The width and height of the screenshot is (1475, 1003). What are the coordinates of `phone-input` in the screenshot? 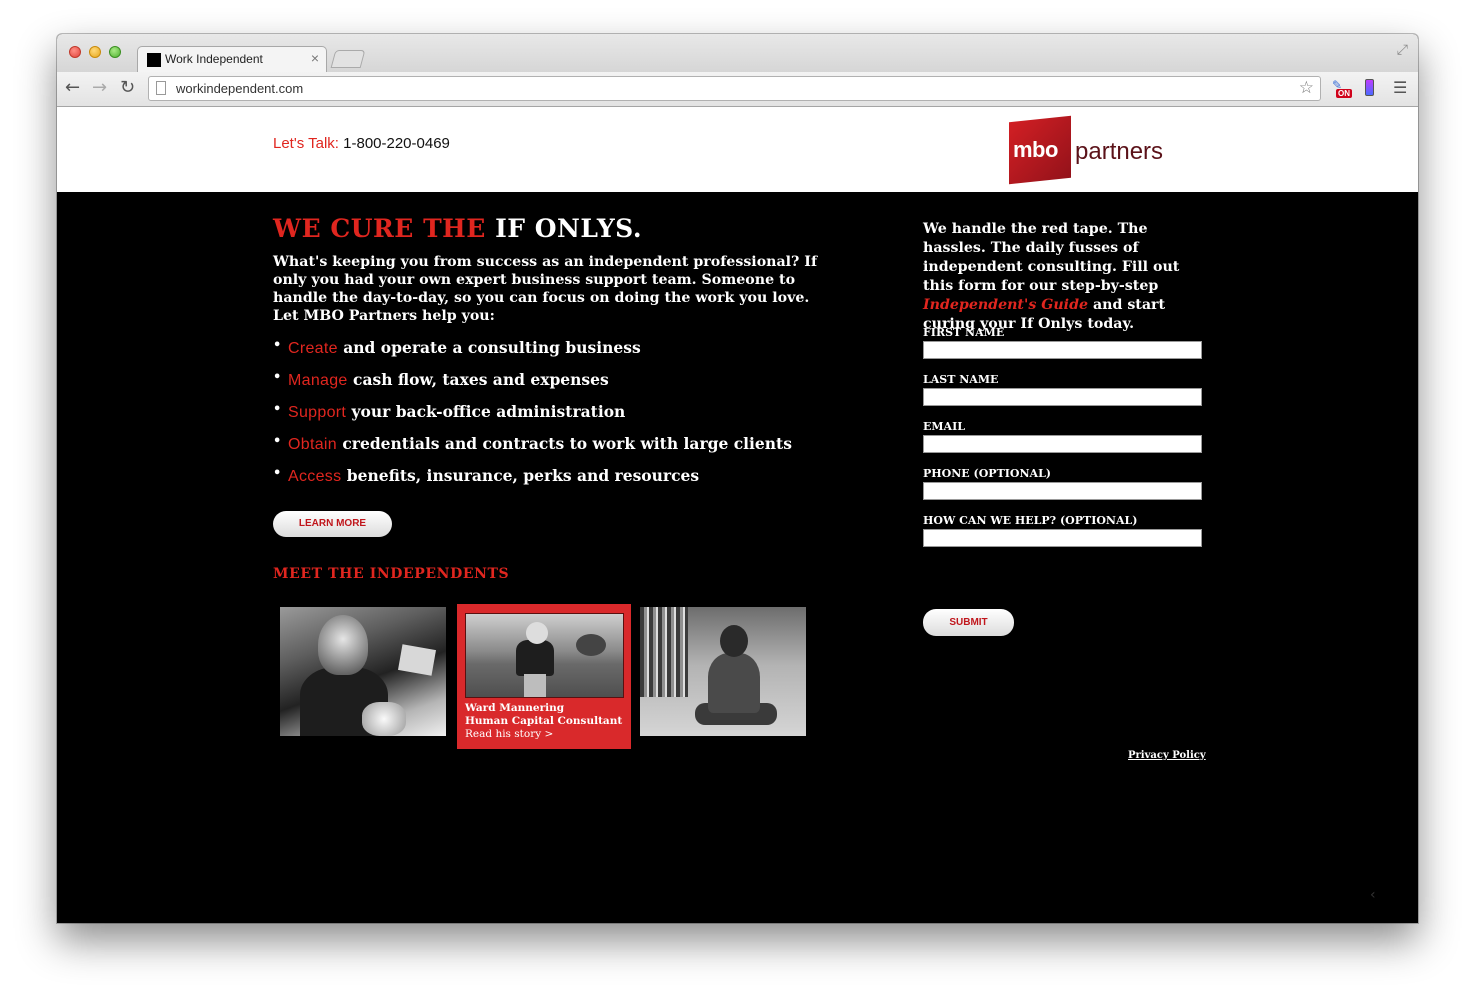 It's located at (1062, 491).